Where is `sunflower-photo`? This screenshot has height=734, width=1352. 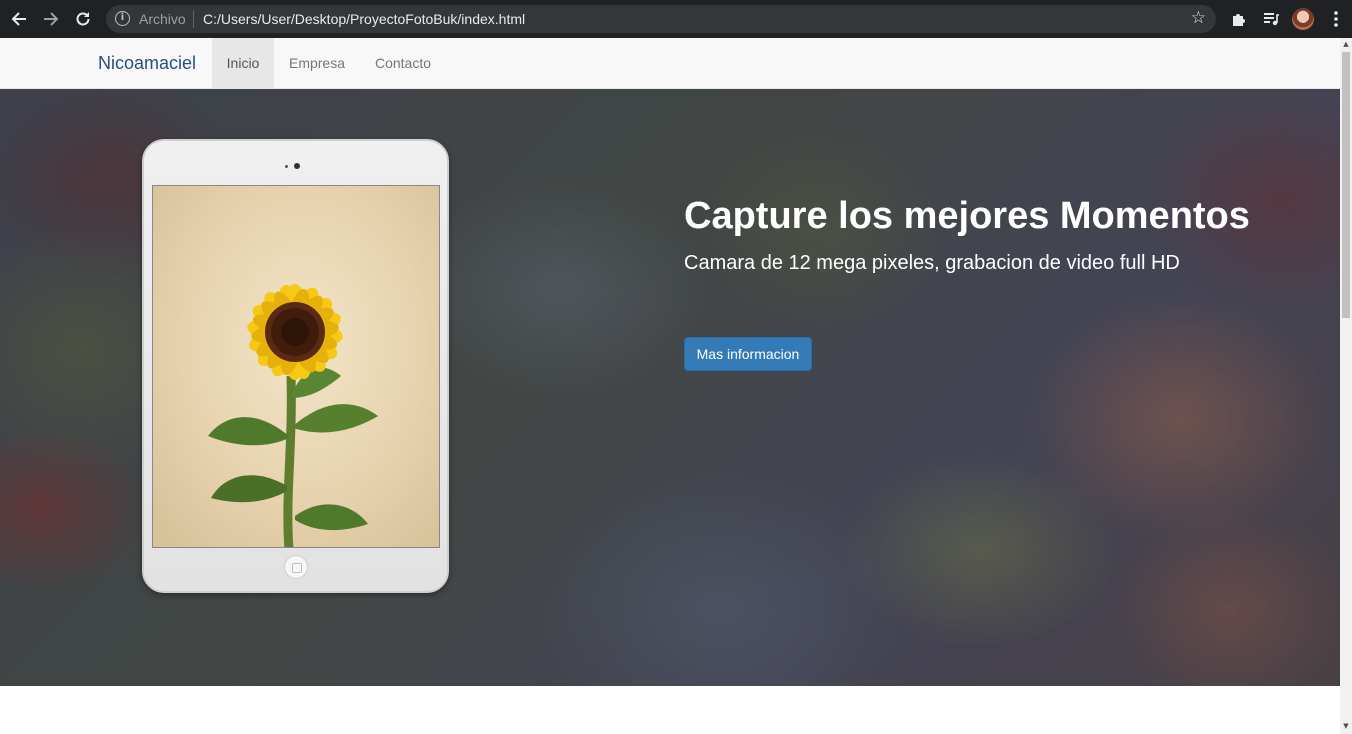 sunflower-photo is located at coordinates (296, 366).